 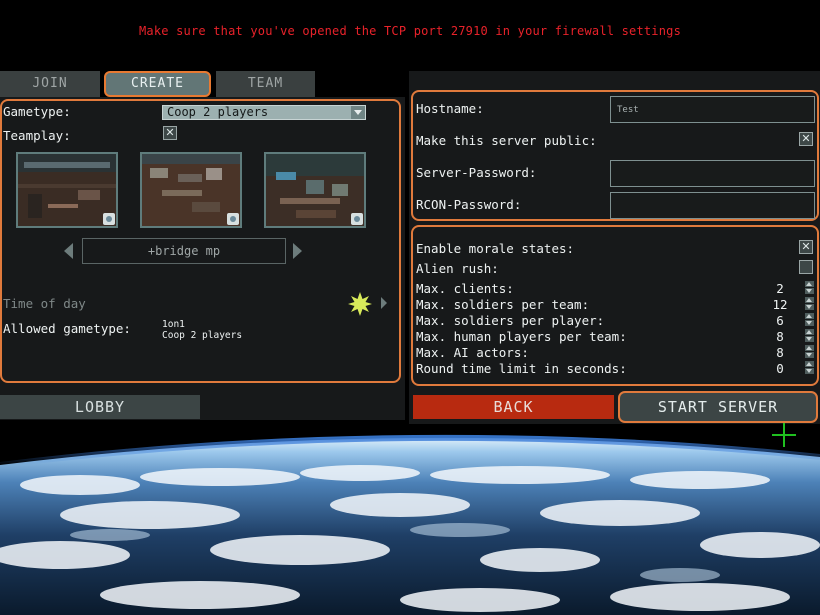 I want to click on hostname-value, so click(x=712, y=109).